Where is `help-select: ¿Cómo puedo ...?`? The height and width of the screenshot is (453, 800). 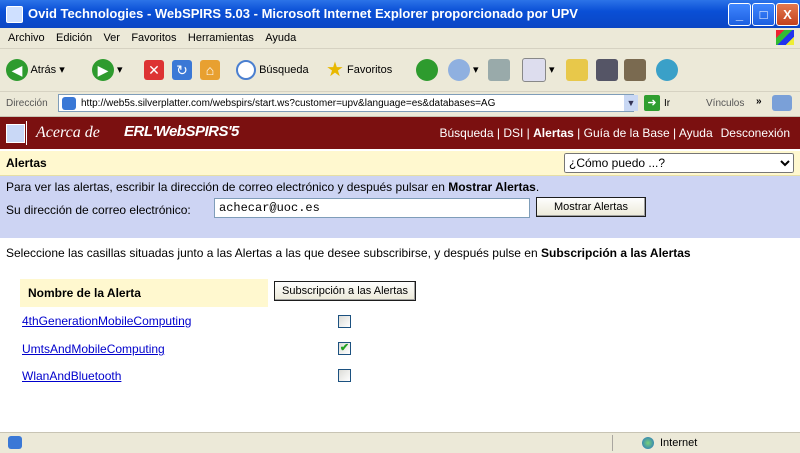
help-select: ¿Cómo puedo ...? is located at coordinates (679, 163).